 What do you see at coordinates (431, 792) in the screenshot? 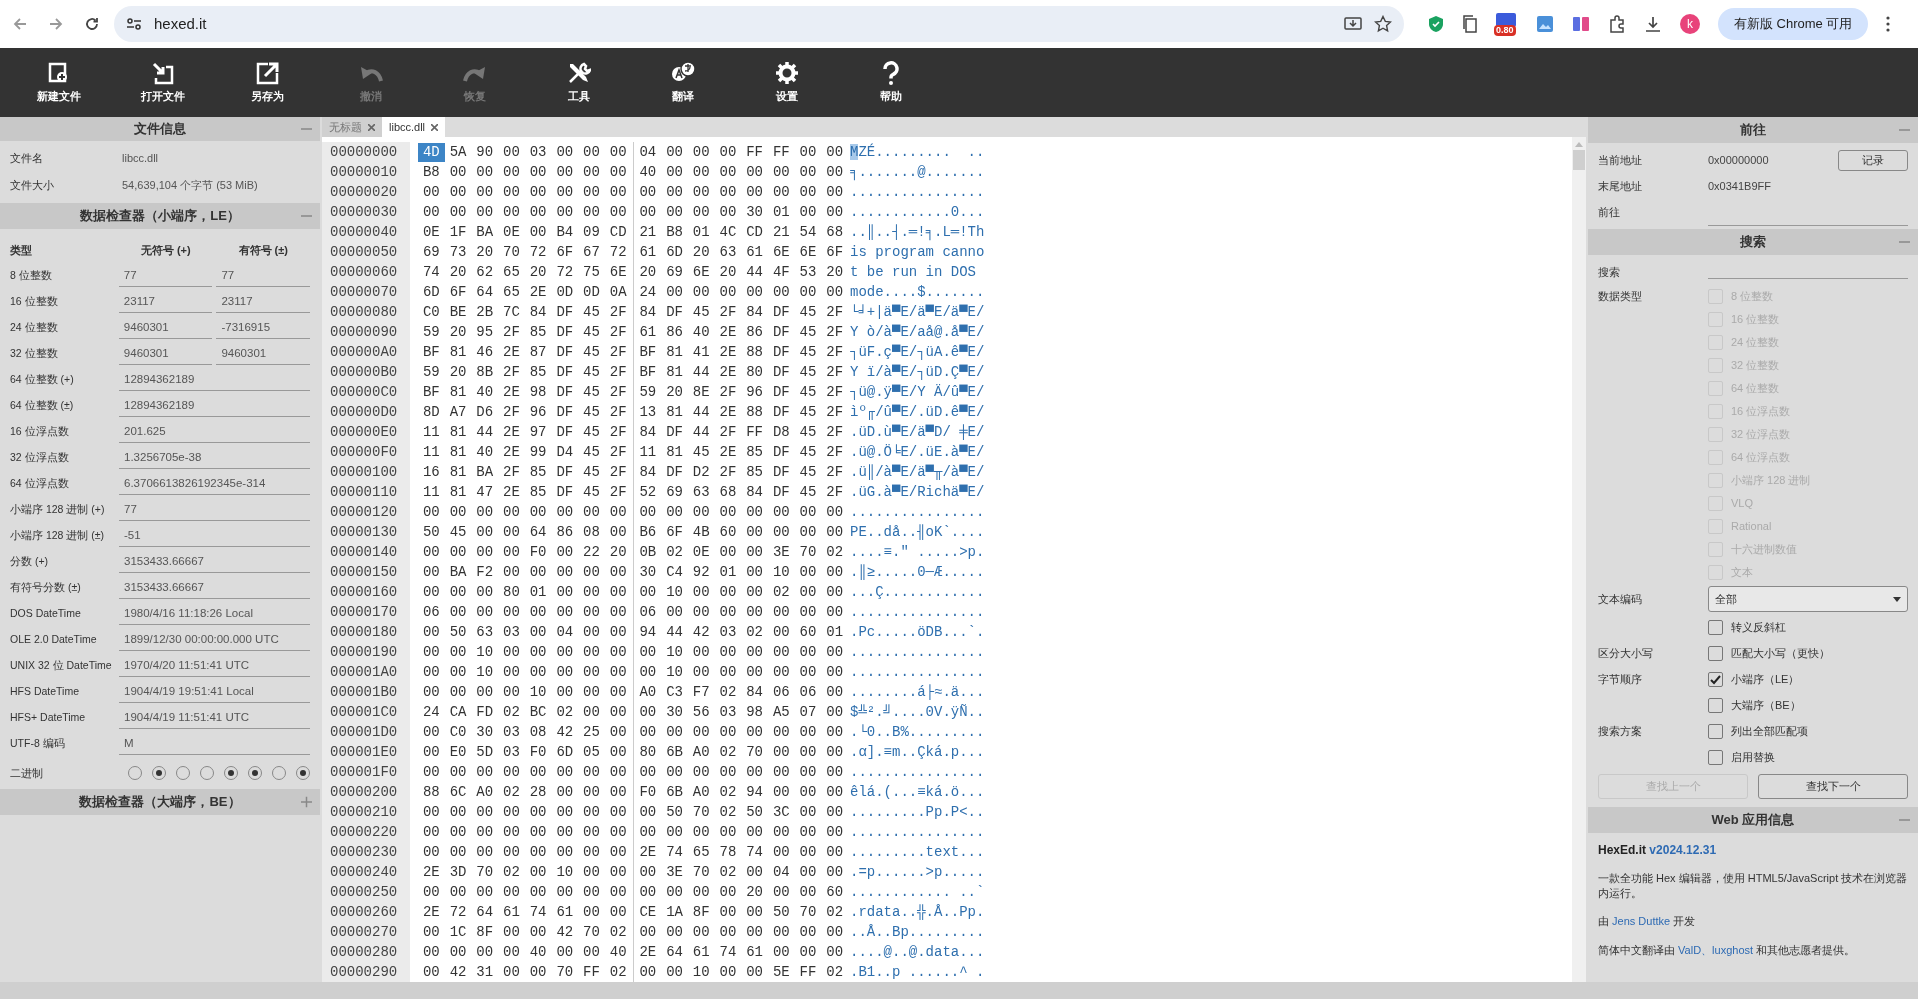
I see `hex-byte: 88` at bounding box center [431, 792].